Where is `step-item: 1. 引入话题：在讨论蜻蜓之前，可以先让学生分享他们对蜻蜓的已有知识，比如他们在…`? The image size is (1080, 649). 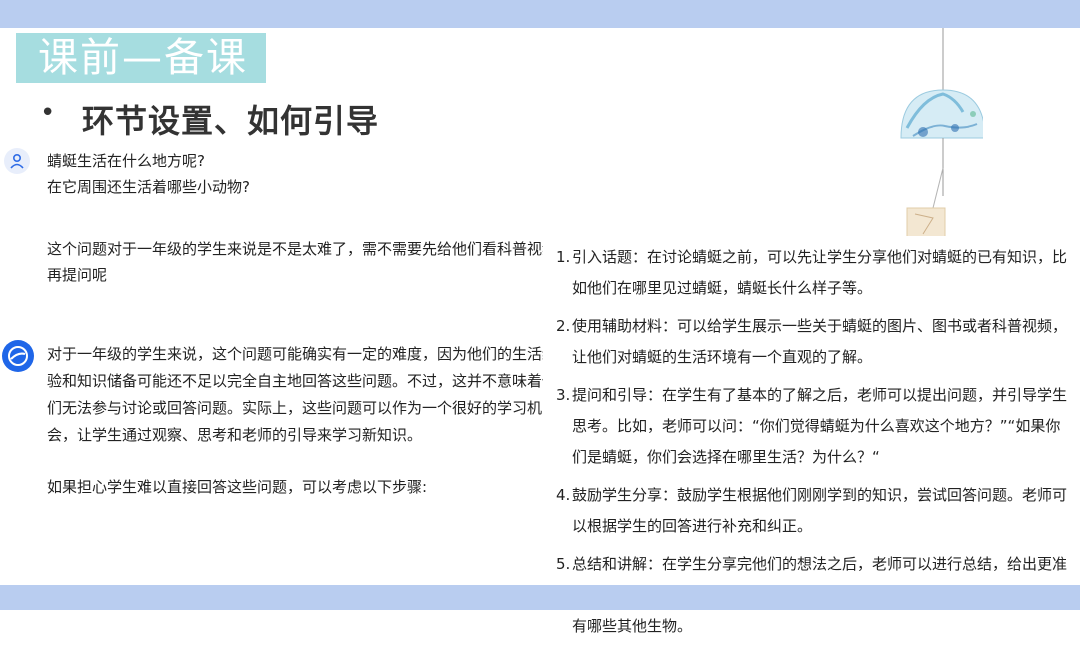
step-item: 1. 引入话题：在讨论蜻蜓之前，可以先让学生分享他们对蜻蜓的已有知识，比如他们在… is located at coordinates (813, 273).